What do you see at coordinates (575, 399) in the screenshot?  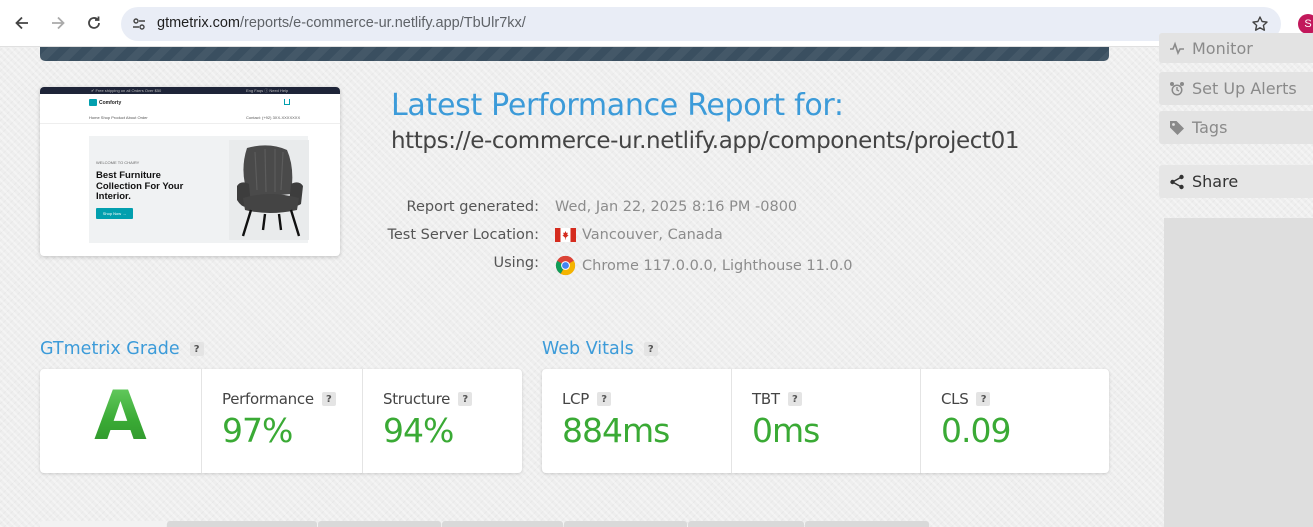 I see `lcp-label: LCP` at bounding box center [575, 399].